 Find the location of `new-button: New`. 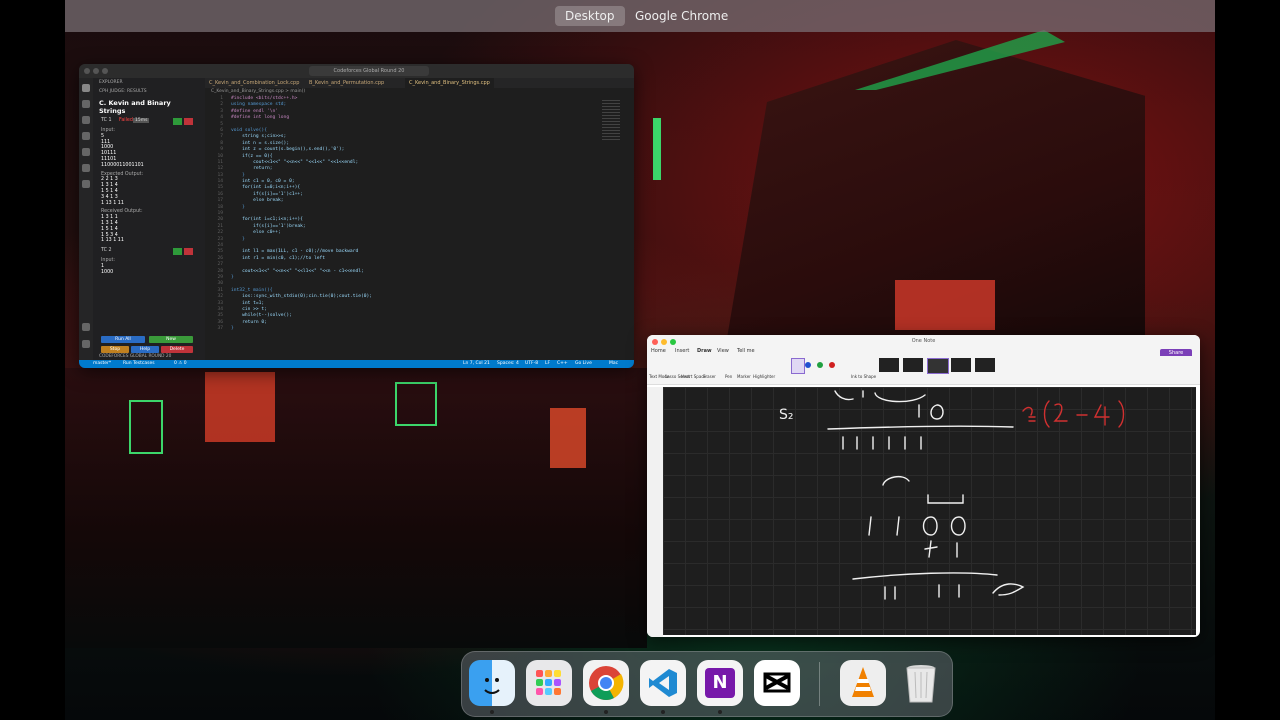

new-button: New is located at coordinates (171, 339).